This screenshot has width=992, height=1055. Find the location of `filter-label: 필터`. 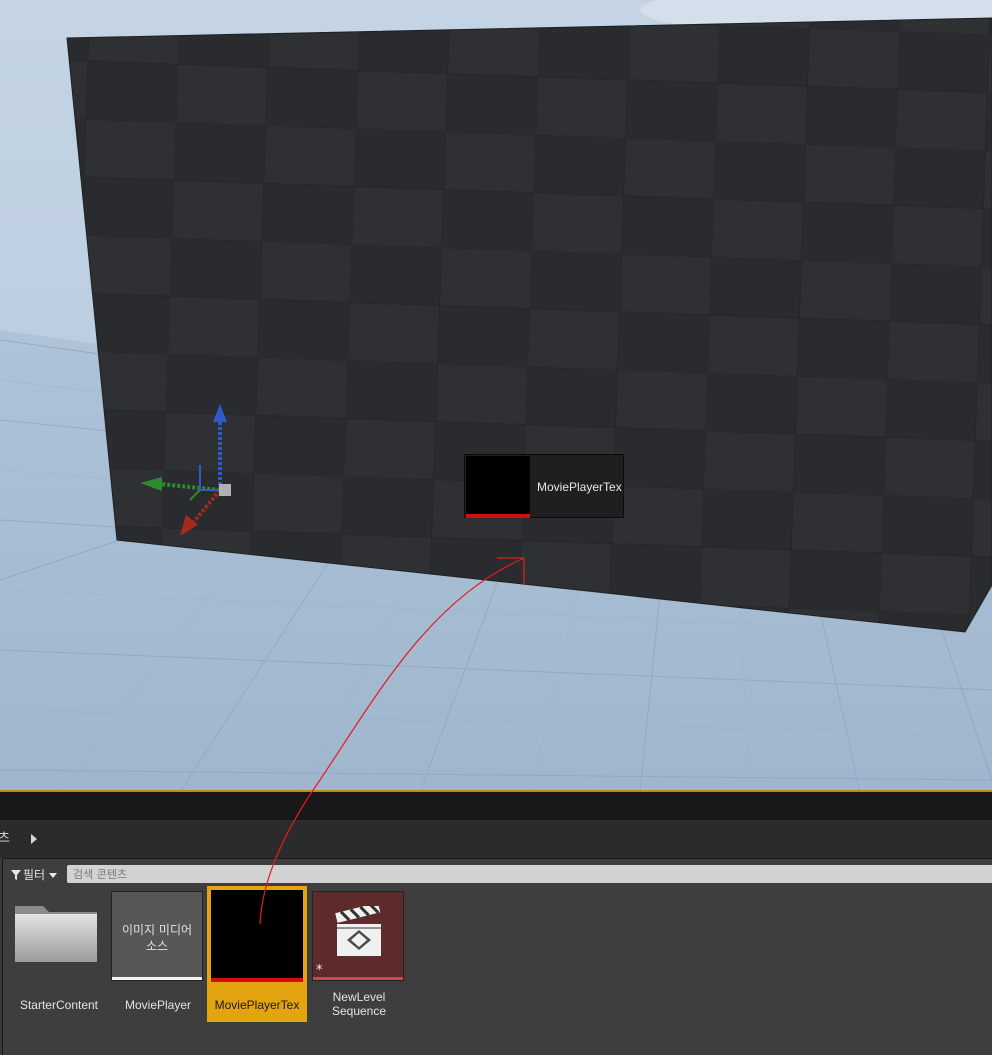

filter-label: 필터 is located at coordinates (34, 875).